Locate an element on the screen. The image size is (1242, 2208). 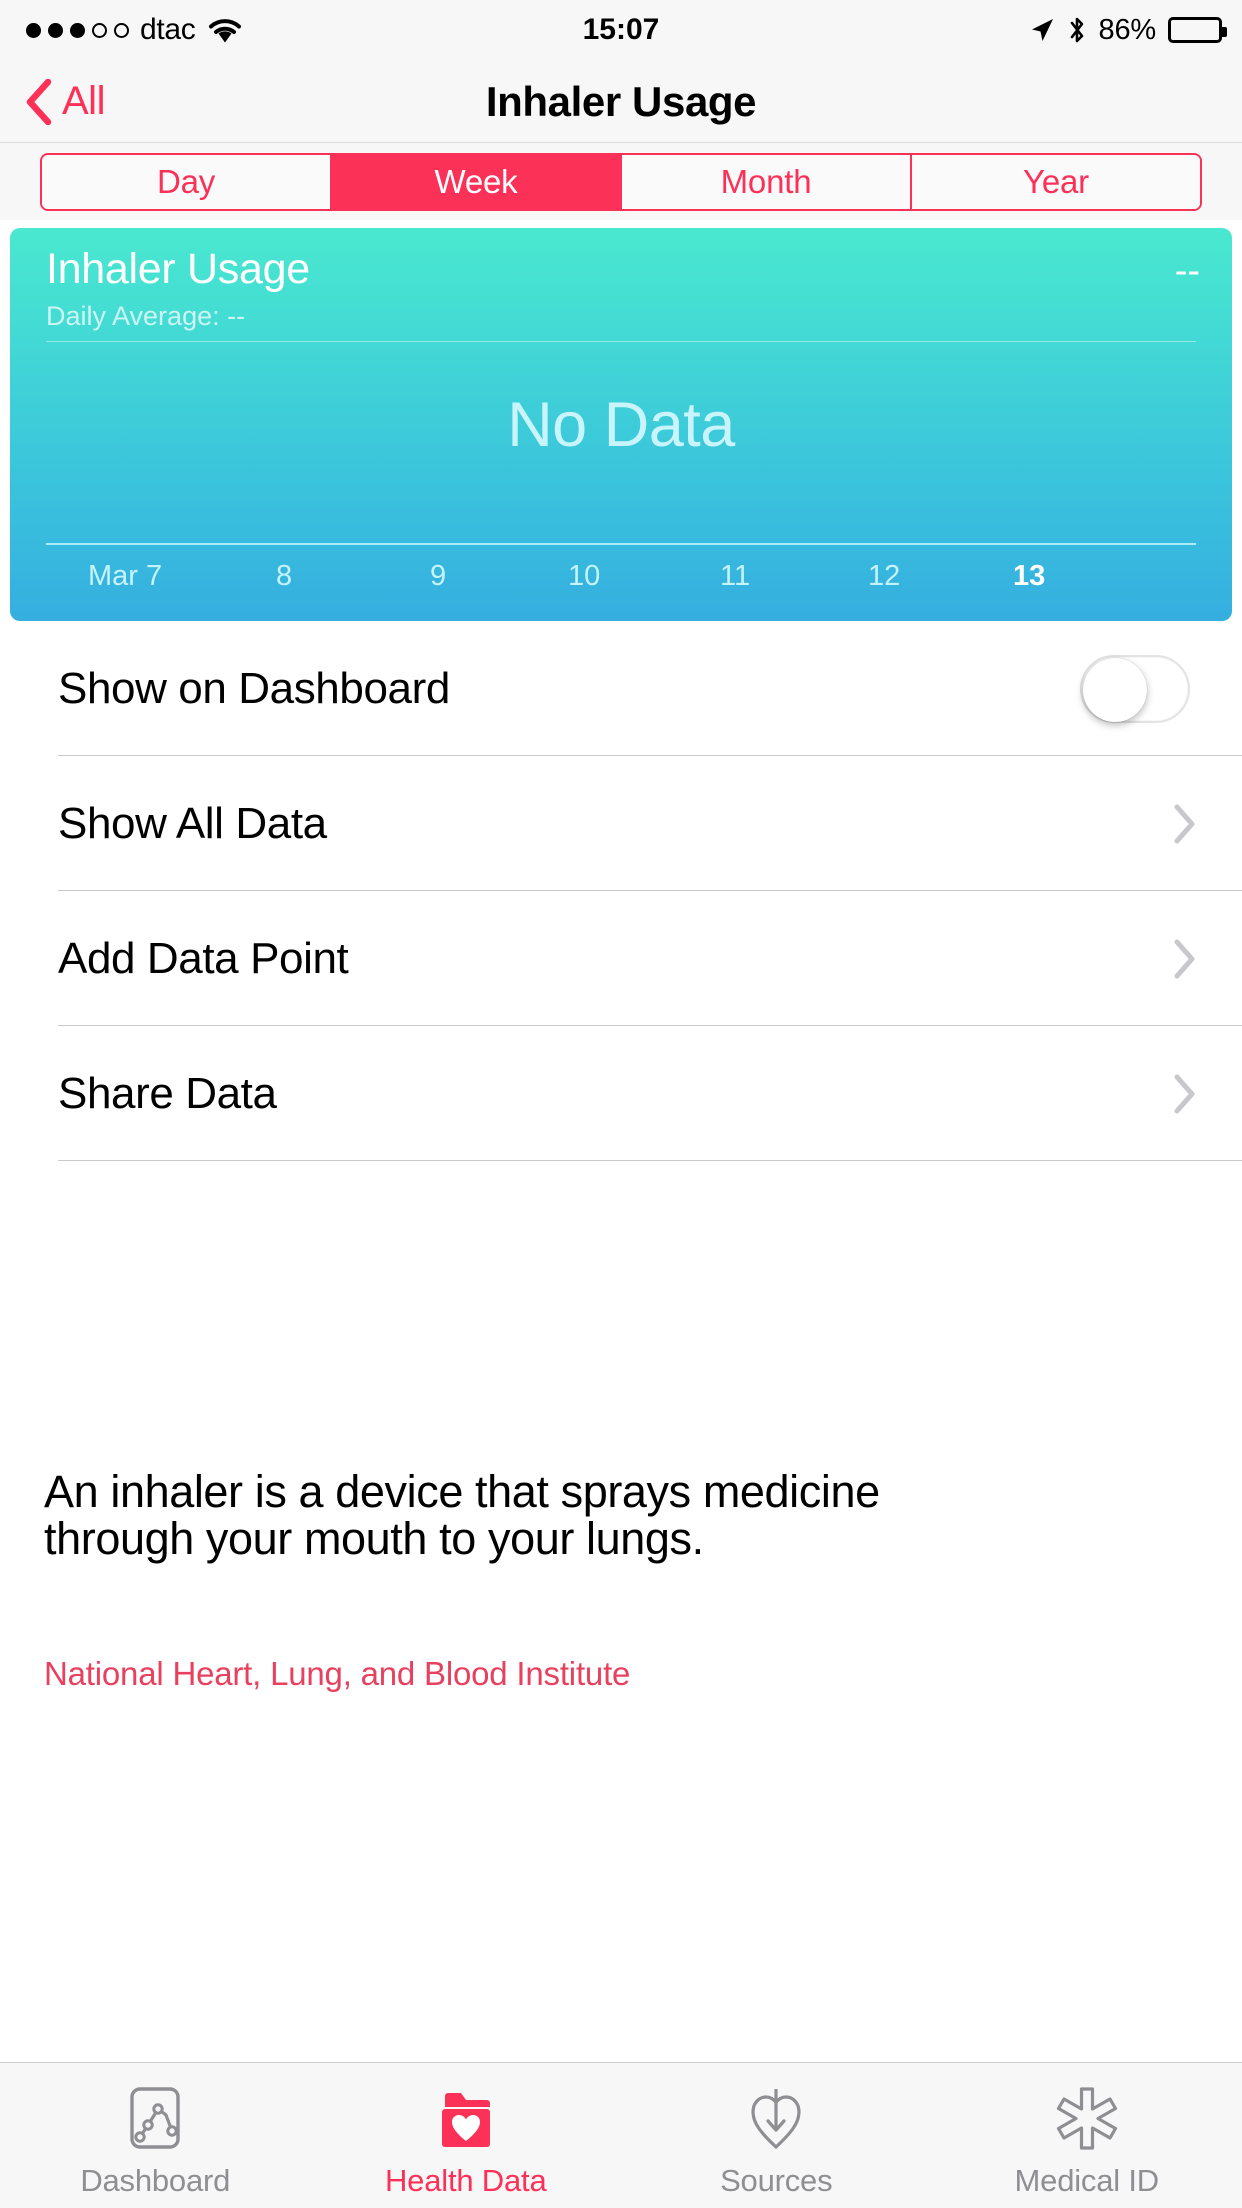
dashboard-chart-icon is located at coordinates (155, 2118).